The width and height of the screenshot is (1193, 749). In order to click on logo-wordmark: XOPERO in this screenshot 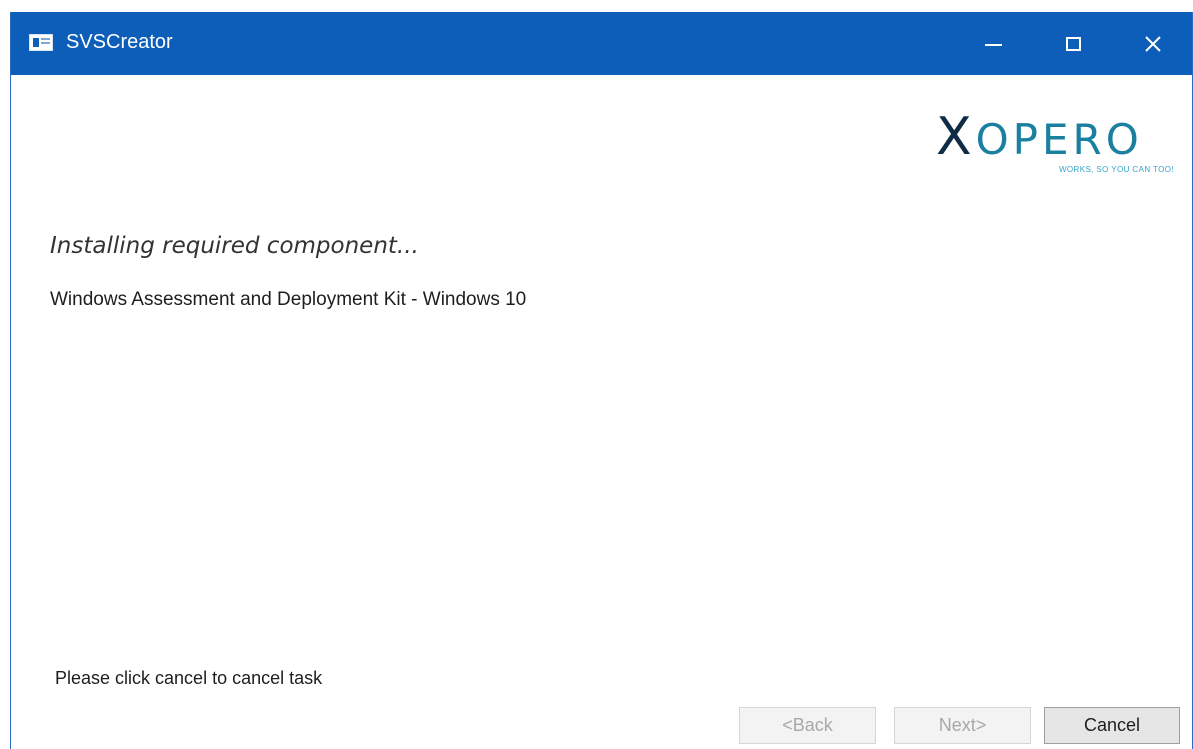, I will do `click(1039, 138)`.